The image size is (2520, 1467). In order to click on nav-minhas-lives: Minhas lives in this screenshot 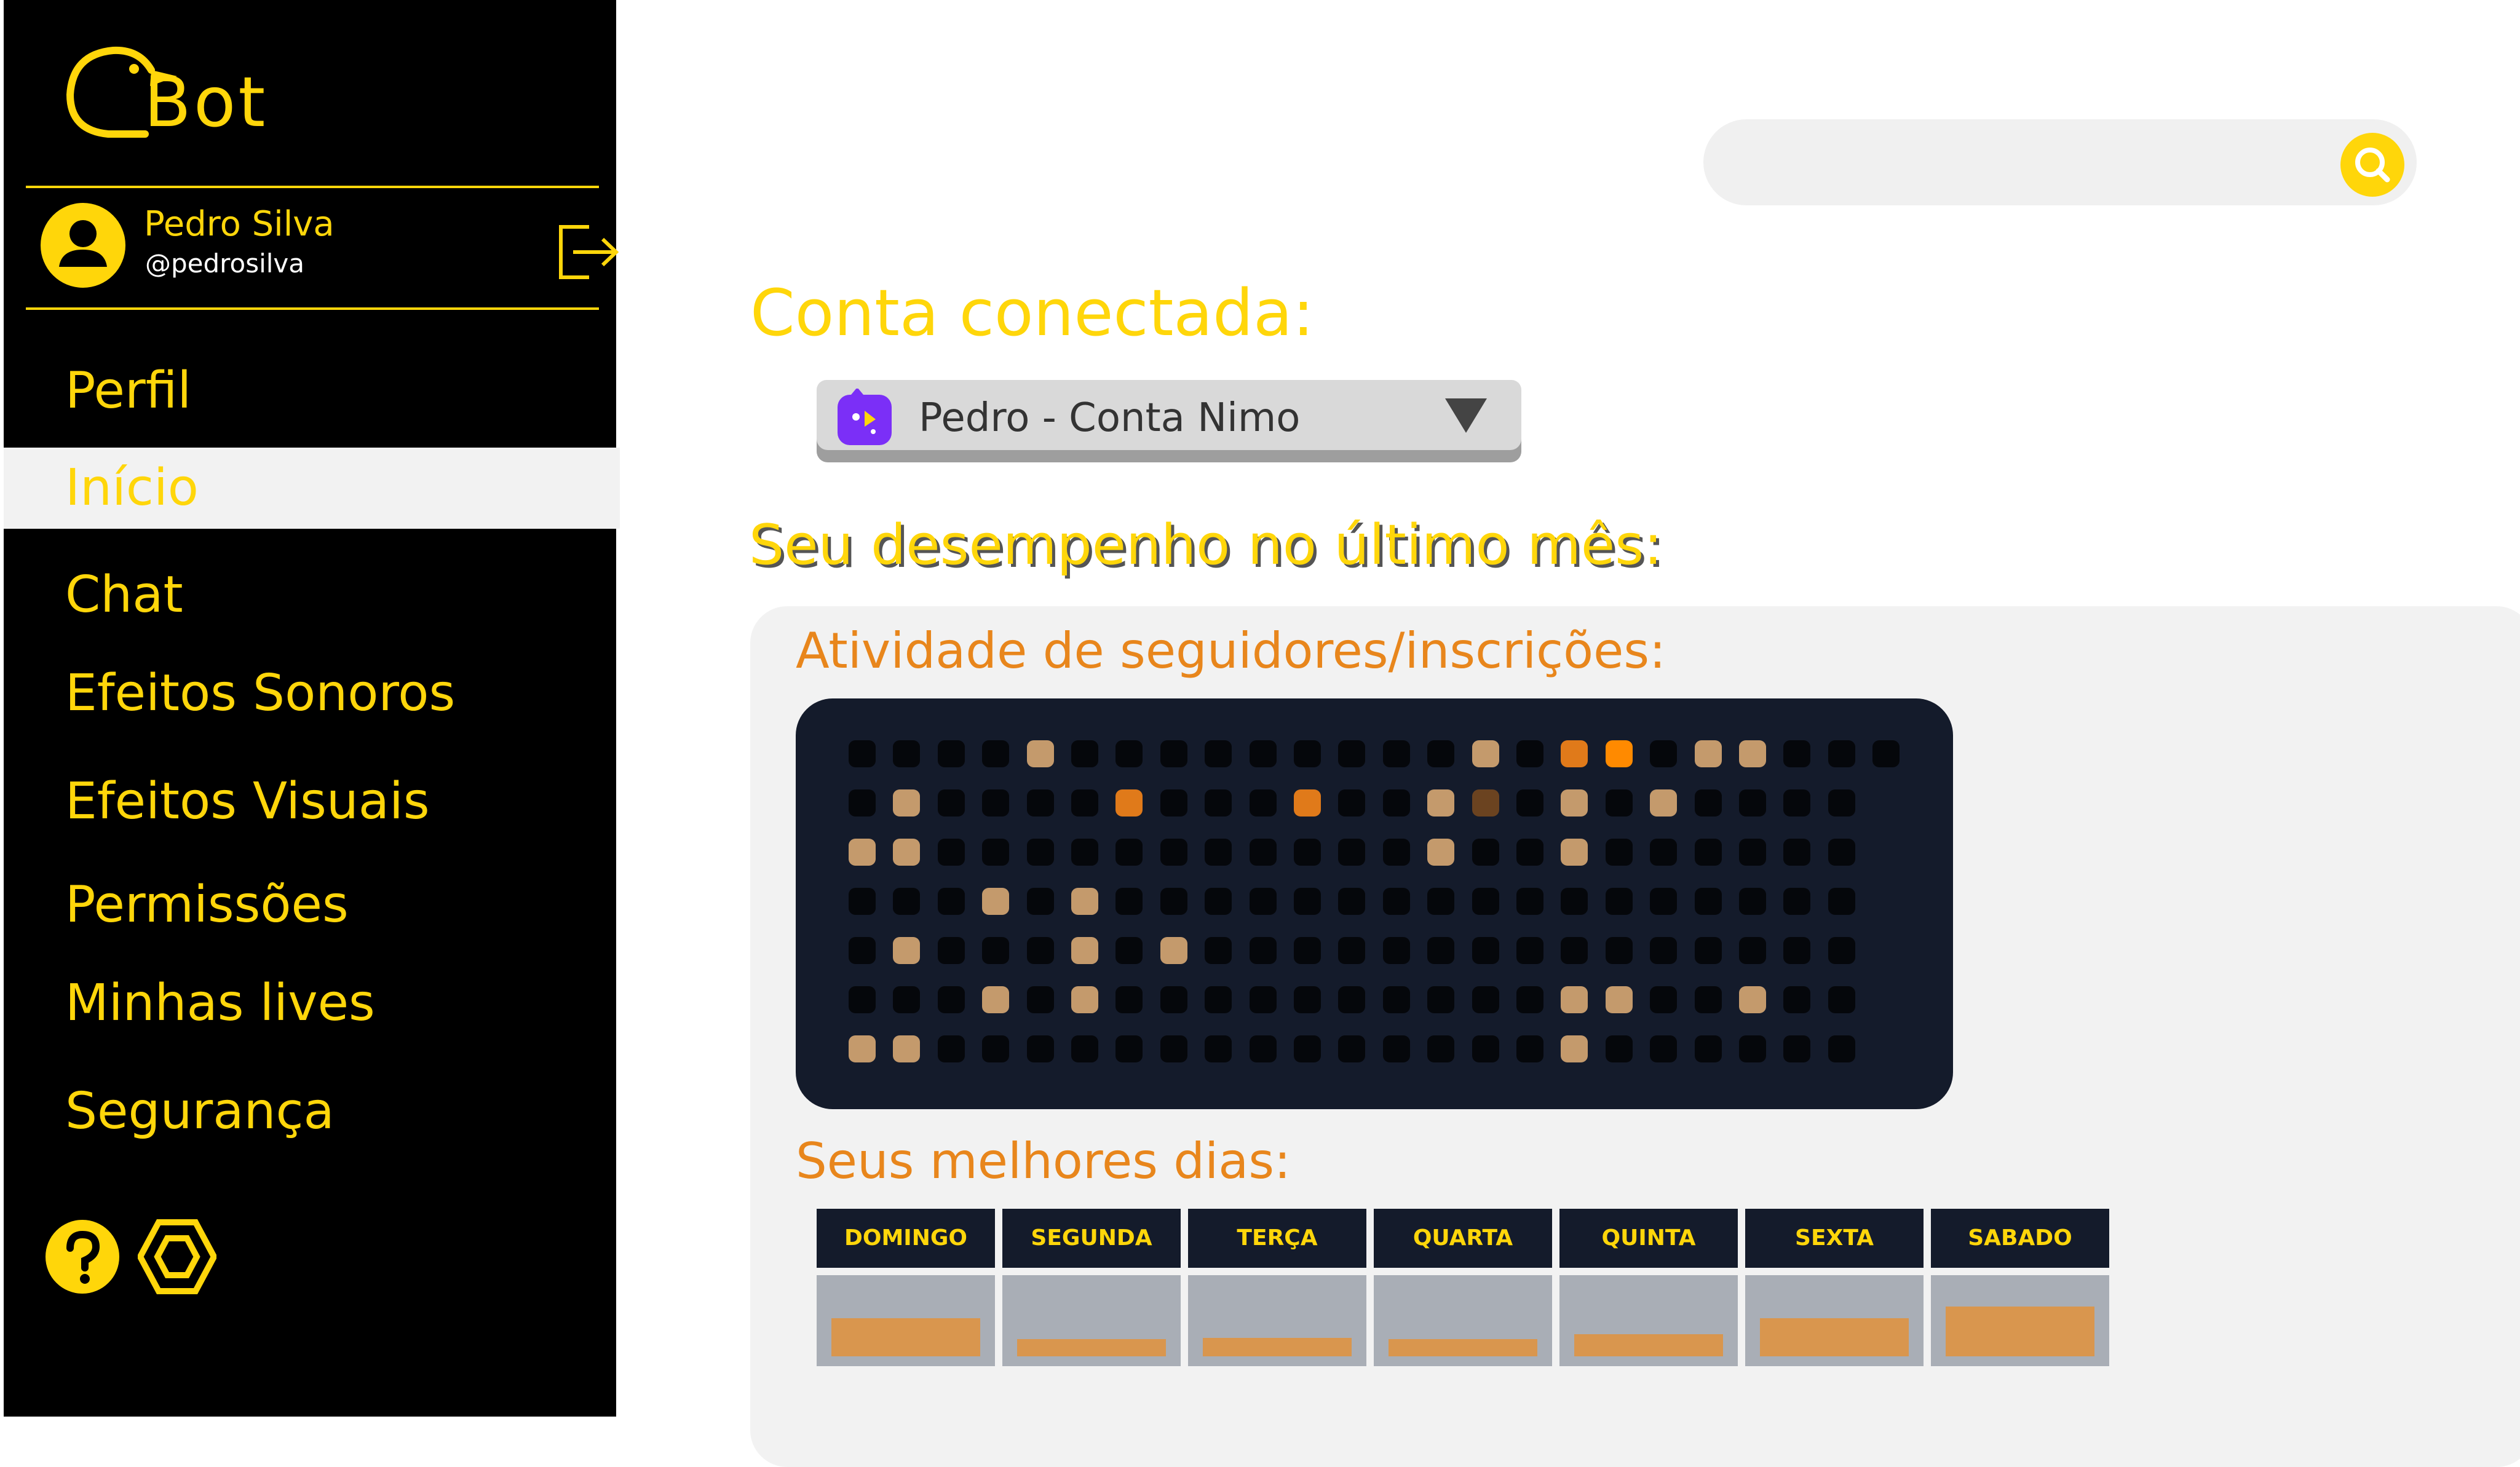, I will do `click(312, 1003)`.